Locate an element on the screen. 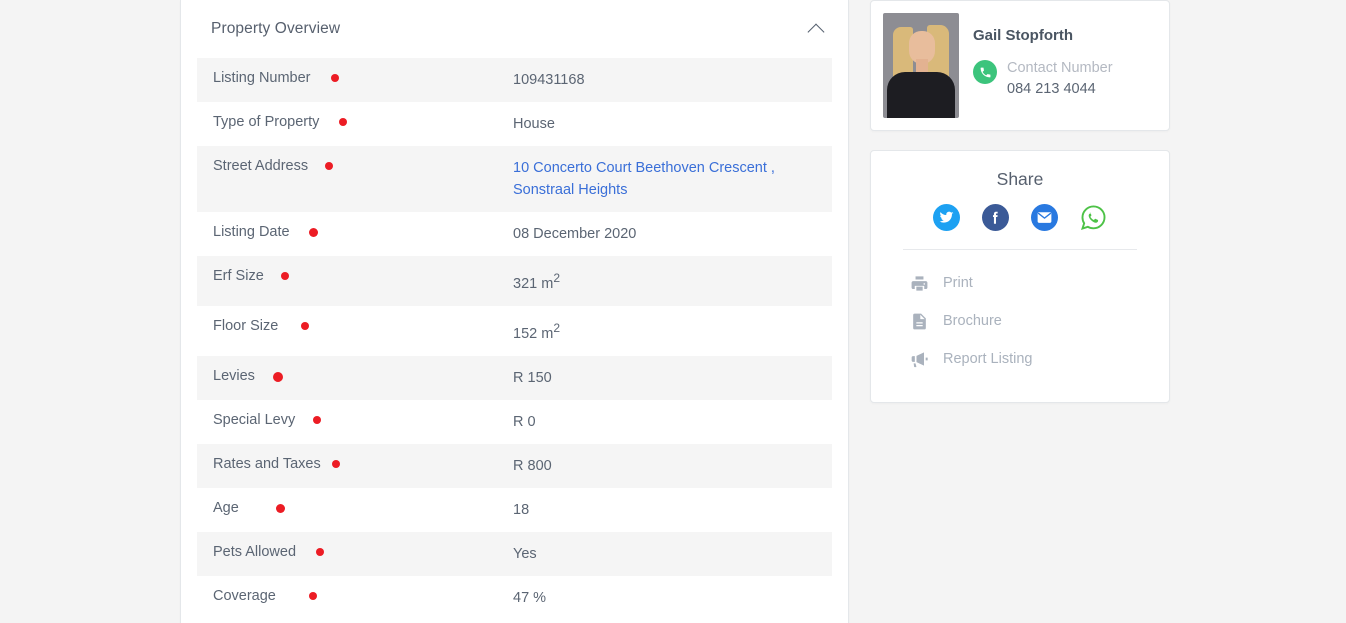  table-row: Floor Size 152 m2 is located at coordinates (514, 331).